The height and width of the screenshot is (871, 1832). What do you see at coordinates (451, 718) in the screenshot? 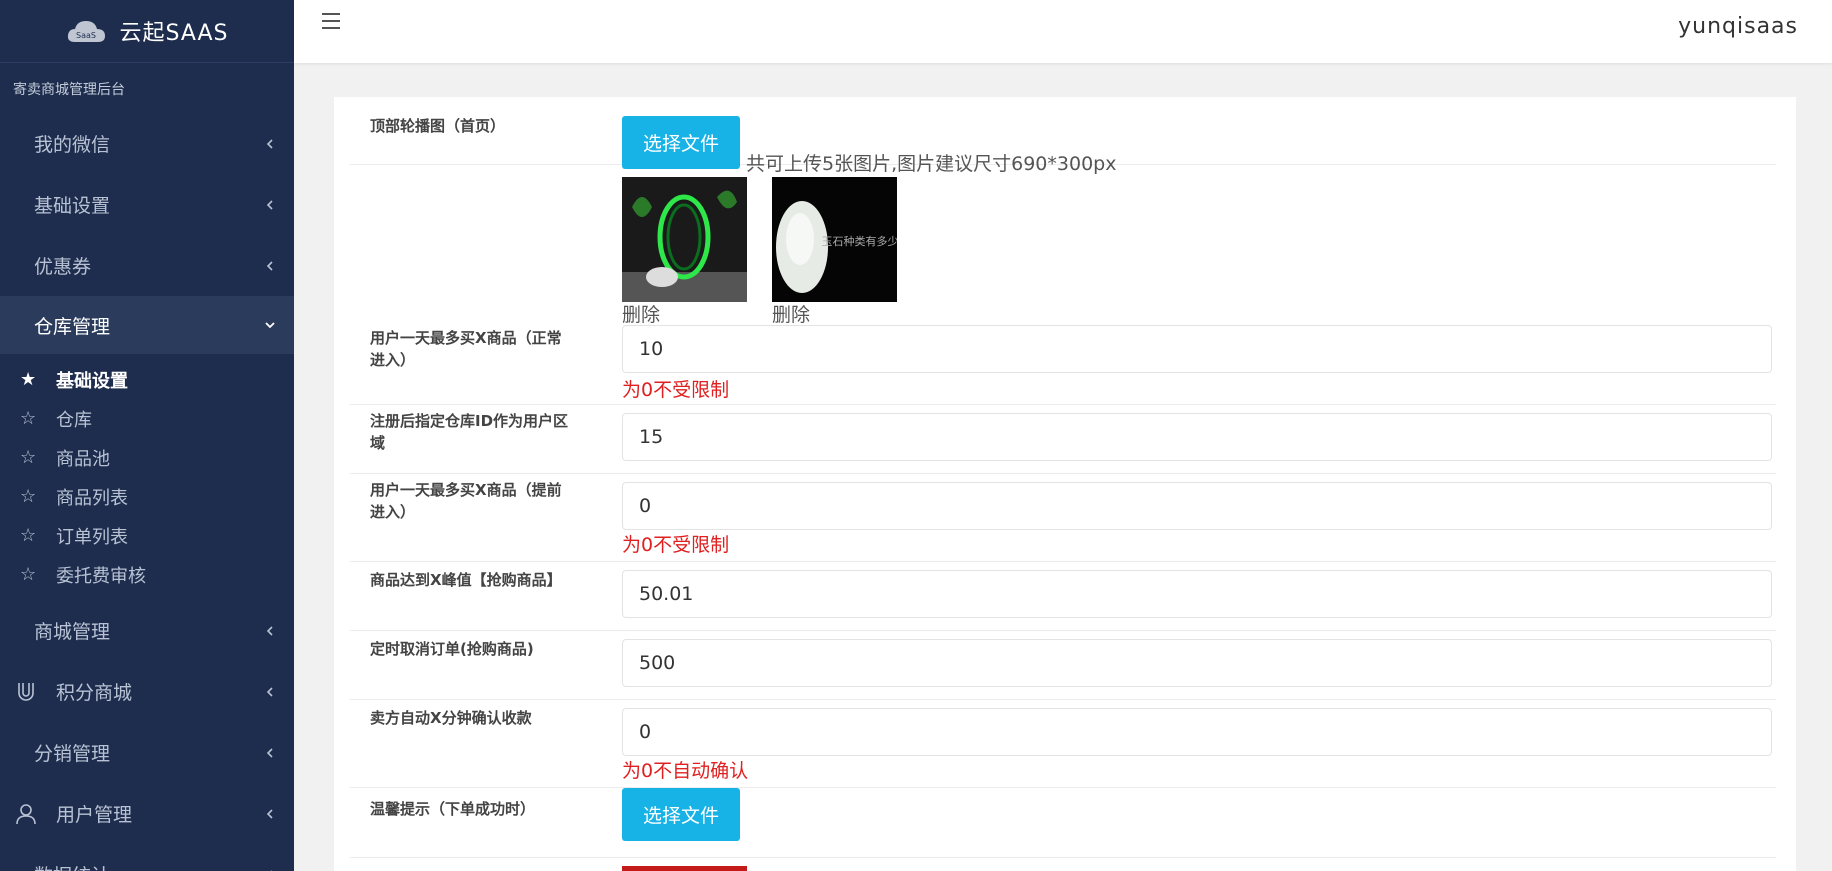
I see `field-label: 卖方自动X分钟确认收款` at bounding box center [451, 718].